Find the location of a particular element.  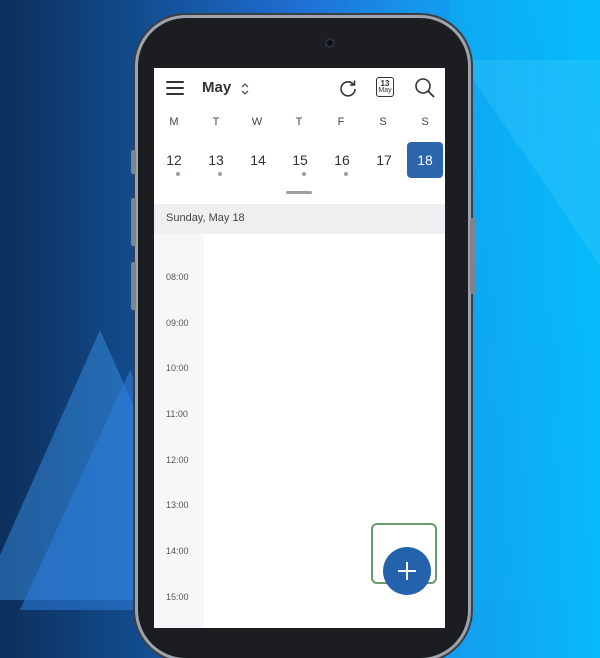

weekday-header-row: M T W T F S S is located at coordinates (299, 124).